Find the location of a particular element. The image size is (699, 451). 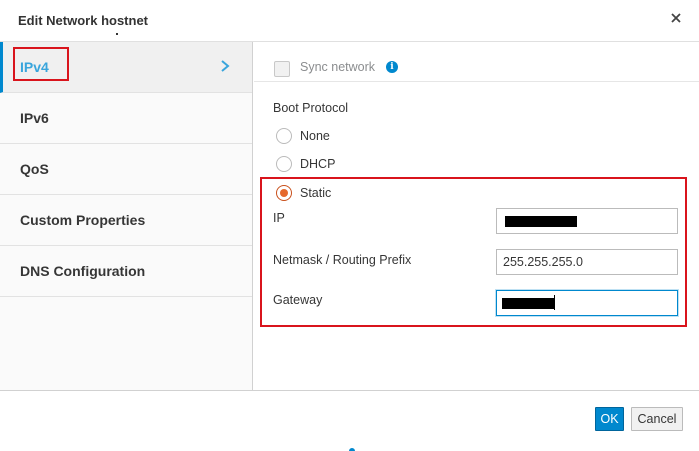

close-x-glyph is located at coordinates (676, 18).